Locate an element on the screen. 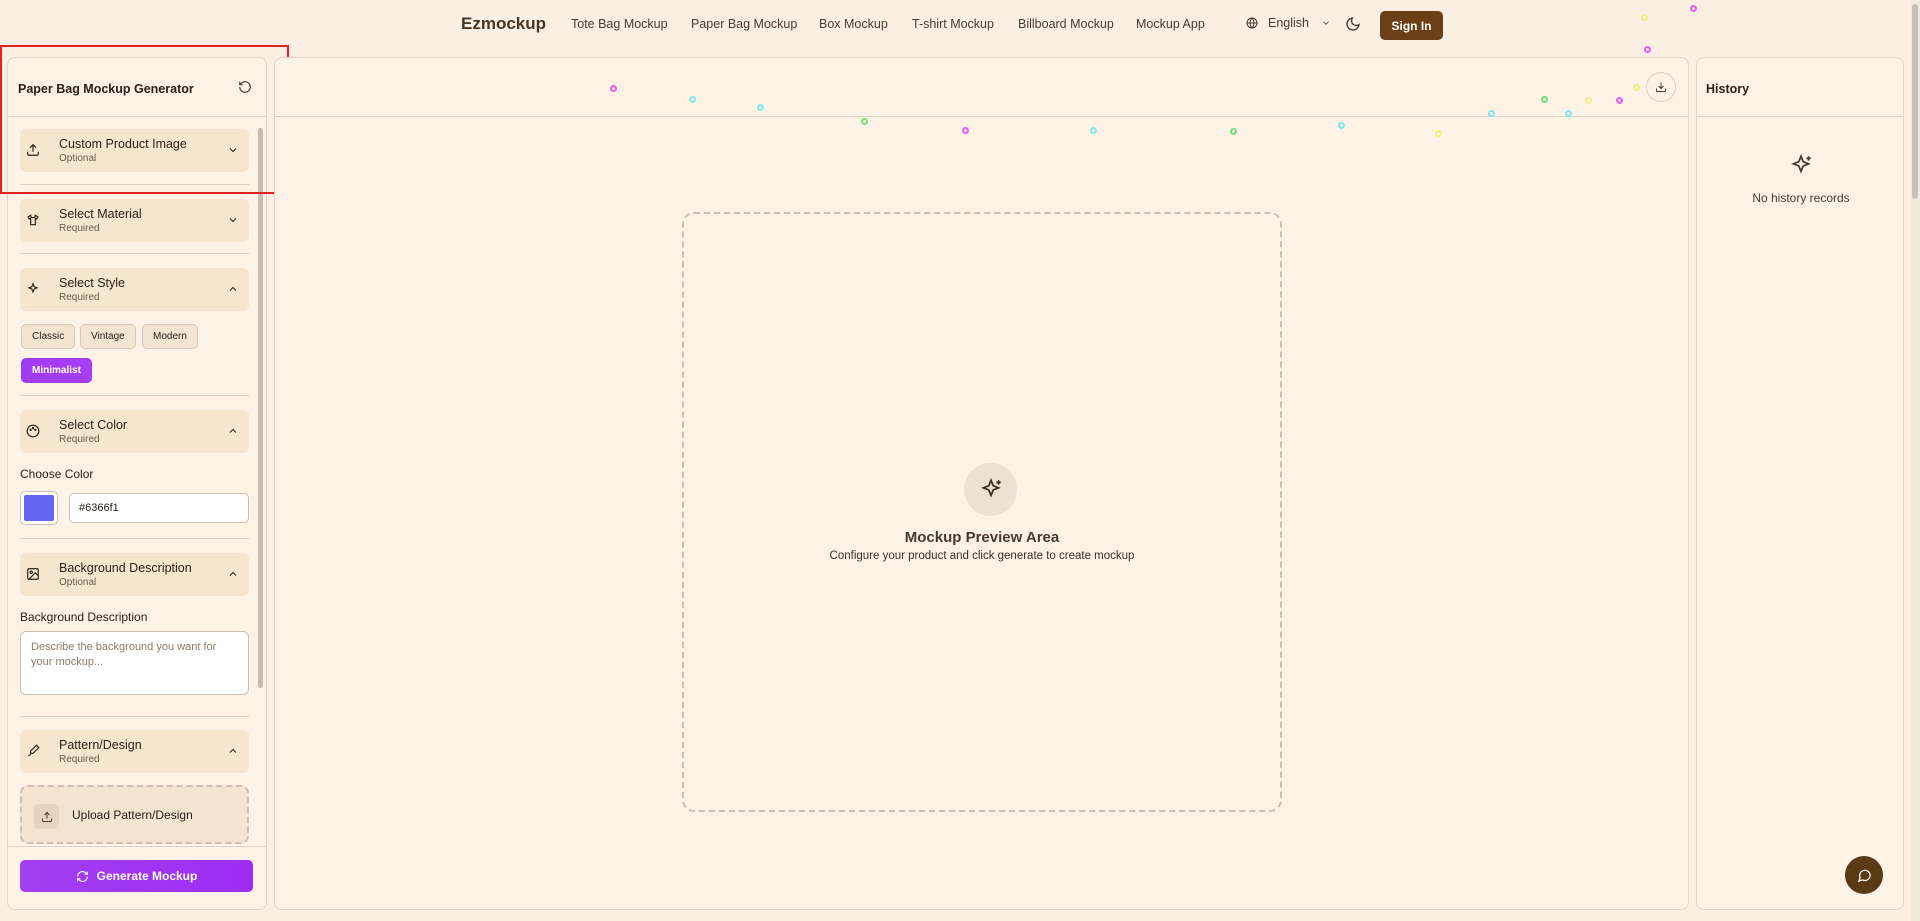  chat-icon is located at coordinates (1864, 875).